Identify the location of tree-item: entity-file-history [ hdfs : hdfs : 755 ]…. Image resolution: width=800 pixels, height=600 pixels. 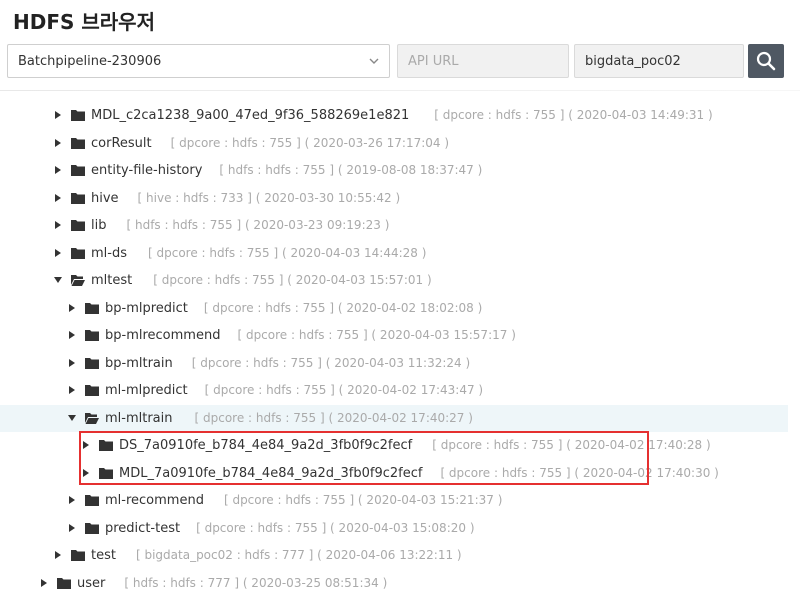
(394, 170).